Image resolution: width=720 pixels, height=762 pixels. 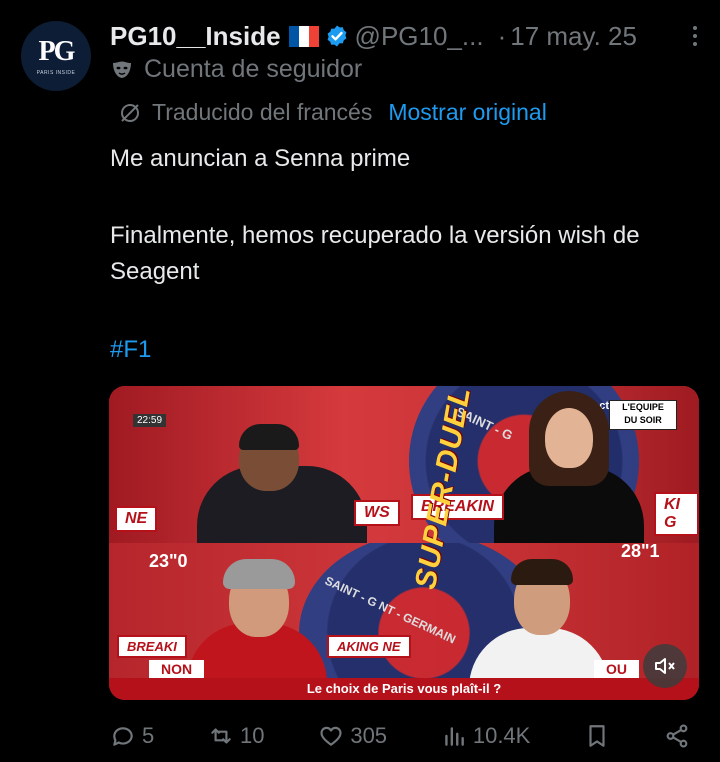 I want to click on like-button: 305, so click(x=352, y=736).